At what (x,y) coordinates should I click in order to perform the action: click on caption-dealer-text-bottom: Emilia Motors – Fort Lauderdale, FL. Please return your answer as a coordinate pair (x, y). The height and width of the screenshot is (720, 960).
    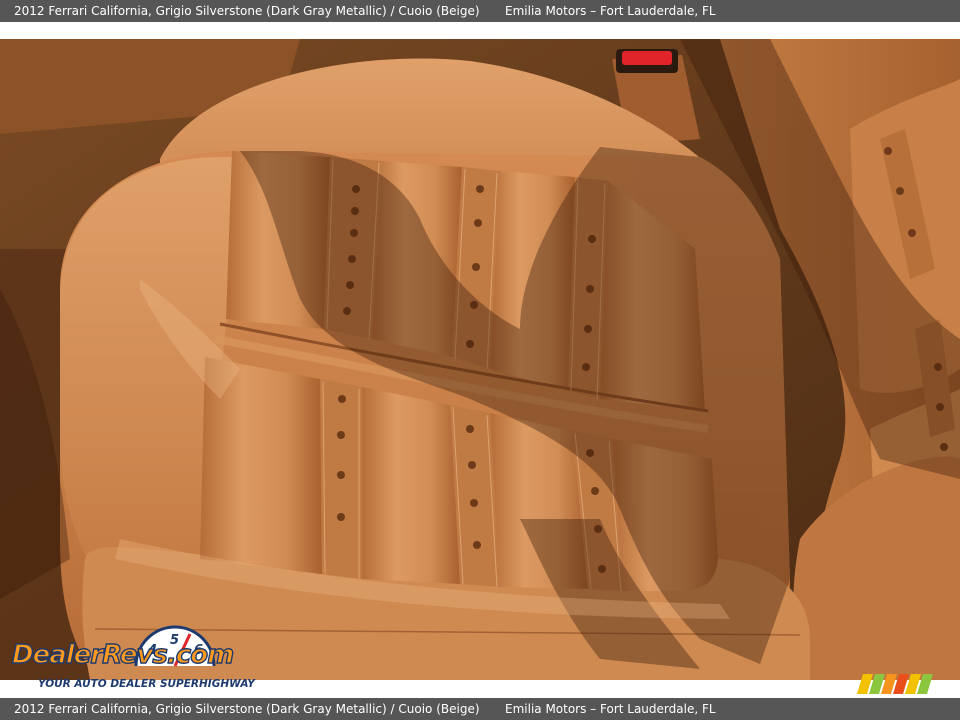
    Looking at the image, I should click on (610, 709).